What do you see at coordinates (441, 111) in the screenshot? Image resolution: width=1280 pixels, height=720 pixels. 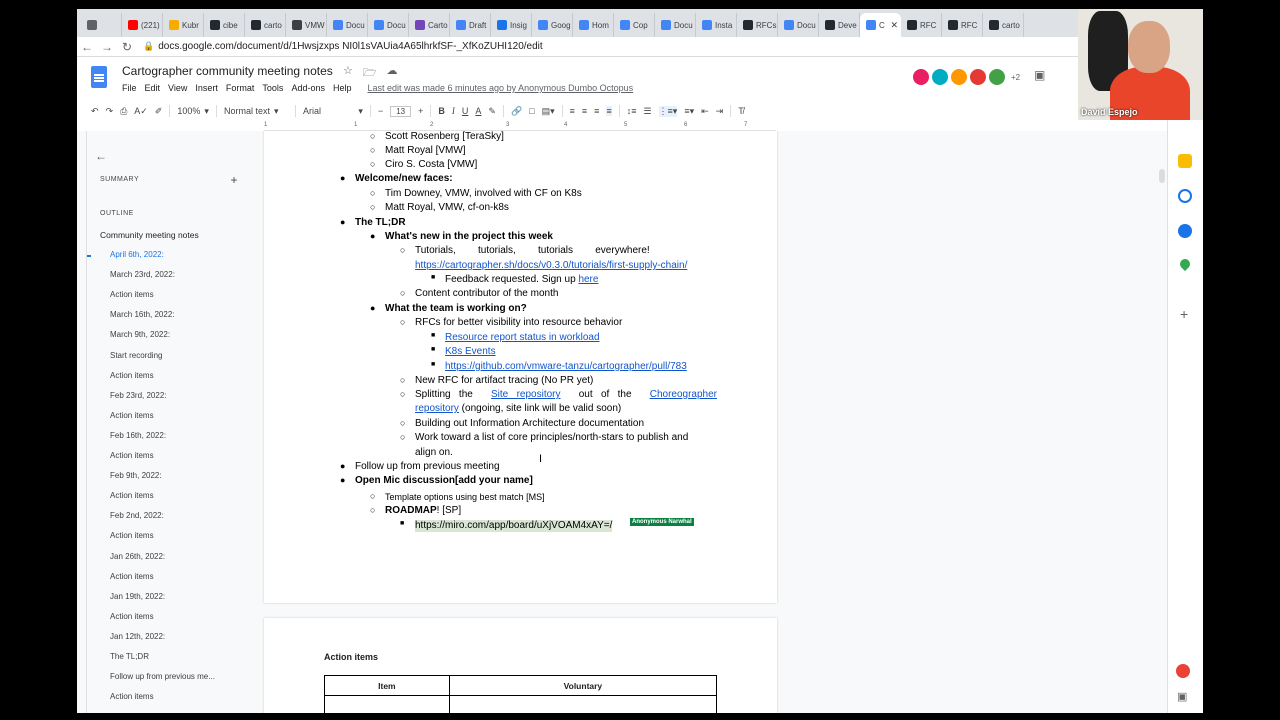 I see `bold-icon: B` at bounding box center [441, 111].